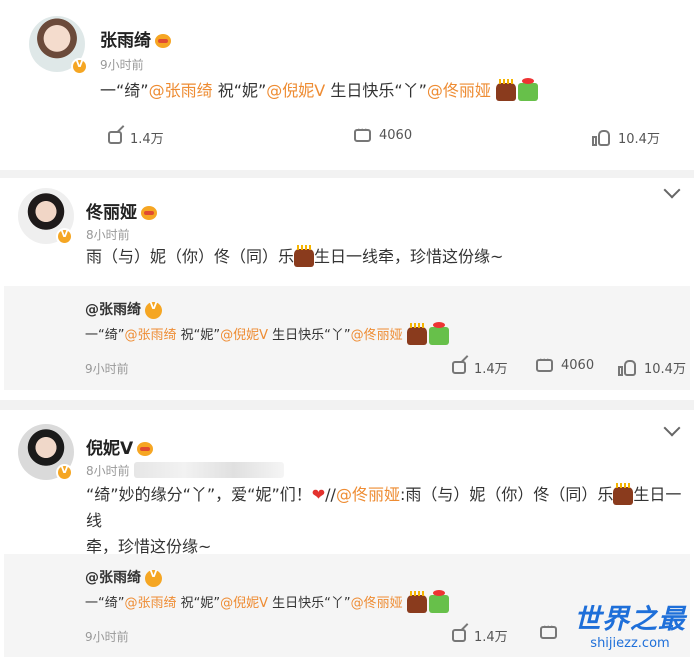 Image resolution: width=694 pixels, height=657 pixels. Describe the element at coordinates (630, 643) in the screenshot. I see `watermark-url: shijiezz.com` at that location.